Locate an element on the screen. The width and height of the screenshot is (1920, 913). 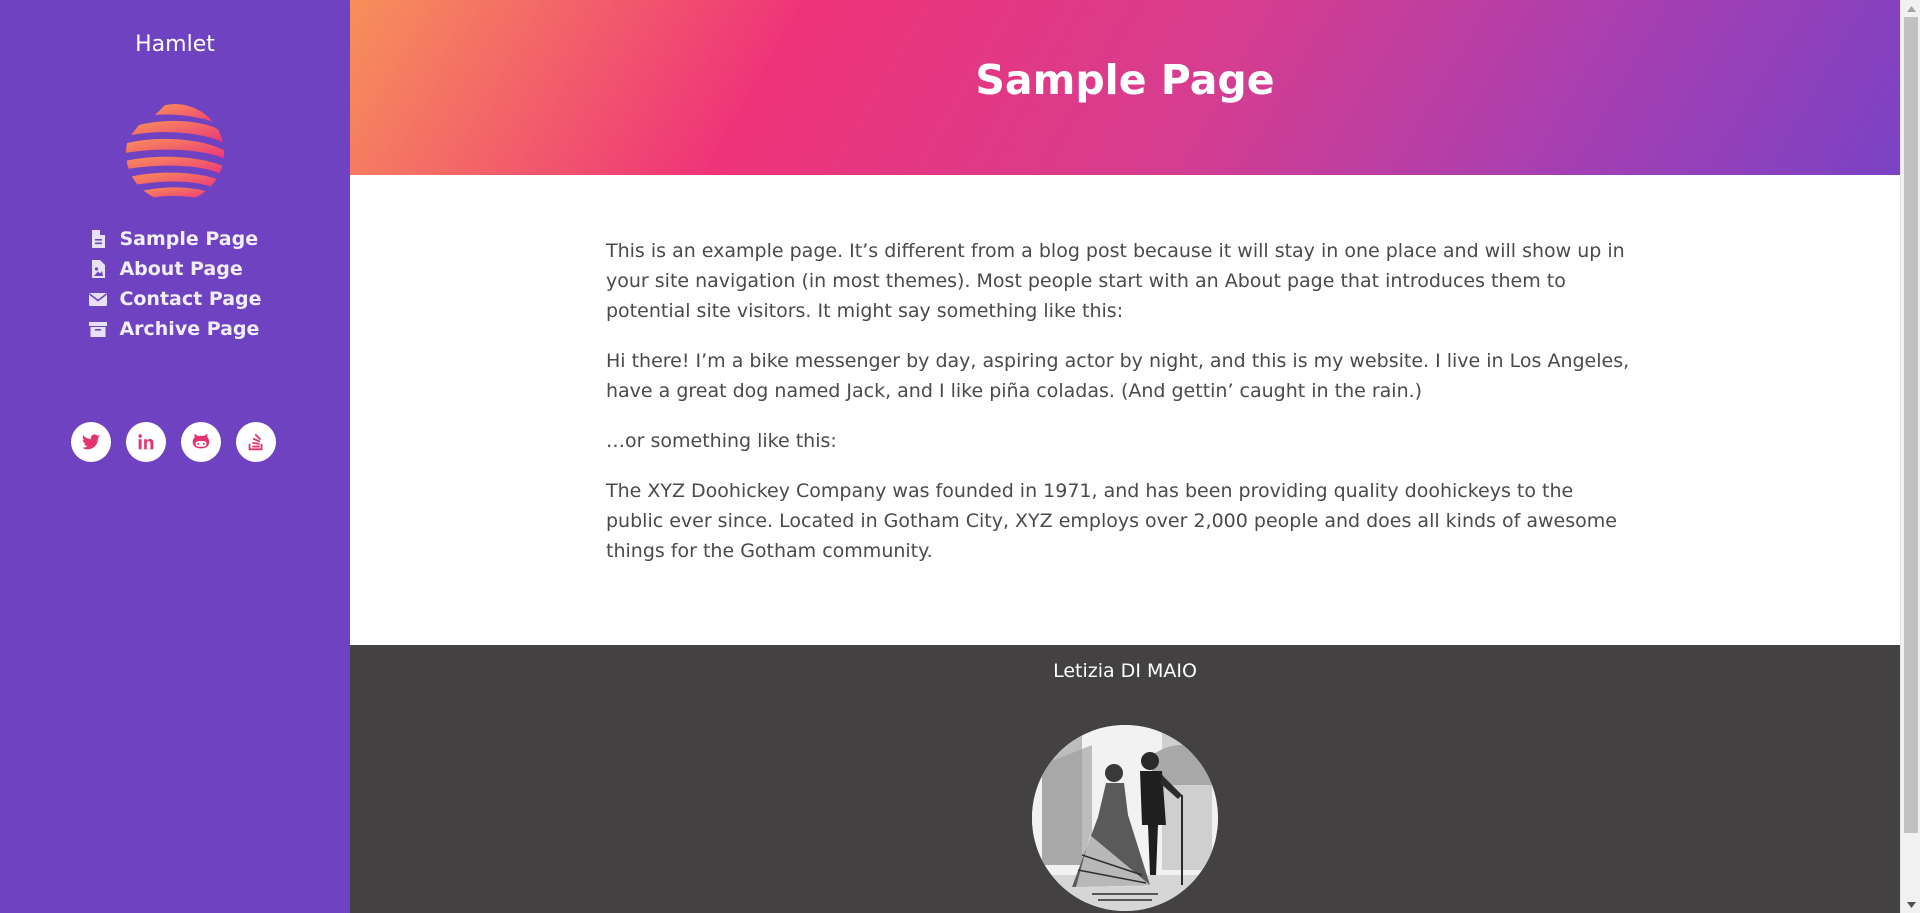
nav-item-contact-page: Contact Page is located at coordinates (175, 299).